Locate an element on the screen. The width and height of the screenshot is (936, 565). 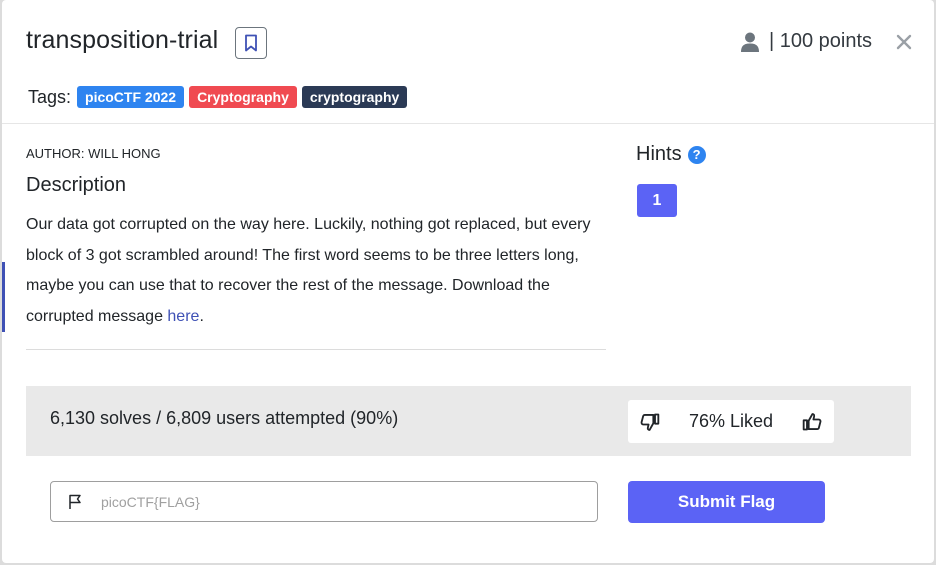
flag-input-wrapper is located at coordinates (324, 501).